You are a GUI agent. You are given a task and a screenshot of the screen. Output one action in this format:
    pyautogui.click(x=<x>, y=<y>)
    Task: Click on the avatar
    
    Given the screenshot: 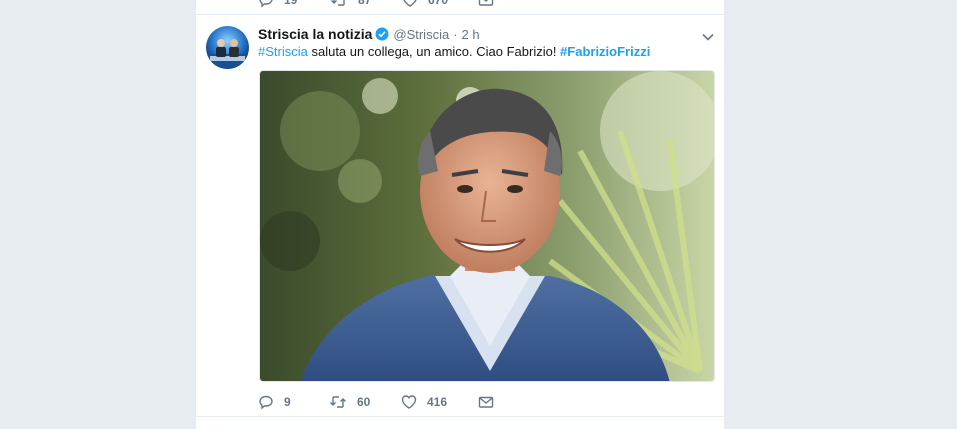 What is the action you would take?
    pyautogui.click(x=227, y=47)
    